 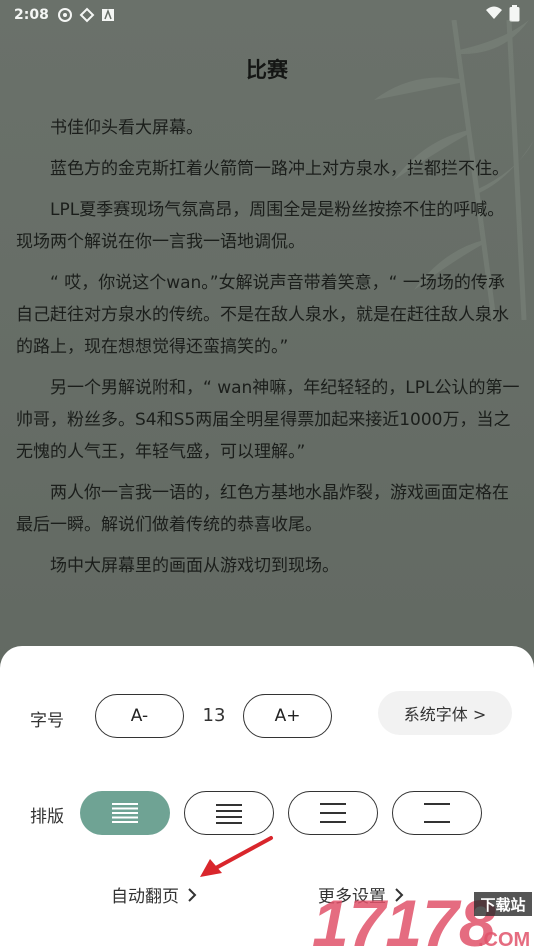 What do you see at coordinates (47, 721) in the screenshot?
I see `font-size-label: 字号` at bounding box center [47, 721].